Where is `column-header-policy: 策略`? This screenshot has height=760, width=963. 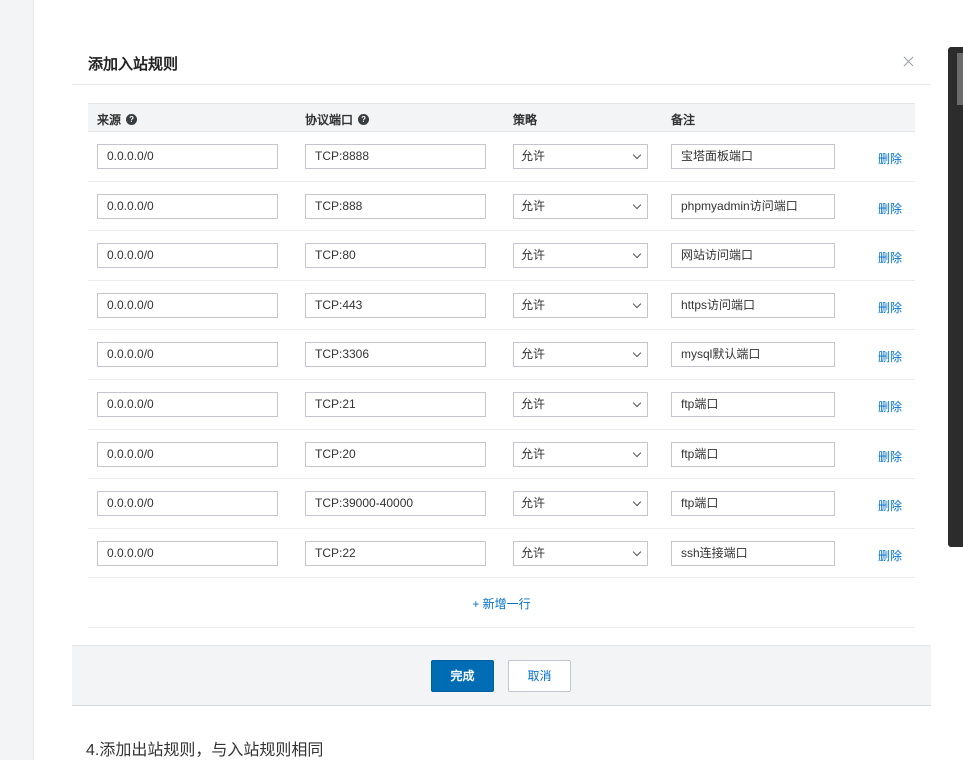 column-header-policy: 策略 is located at coordinates (525, 119).